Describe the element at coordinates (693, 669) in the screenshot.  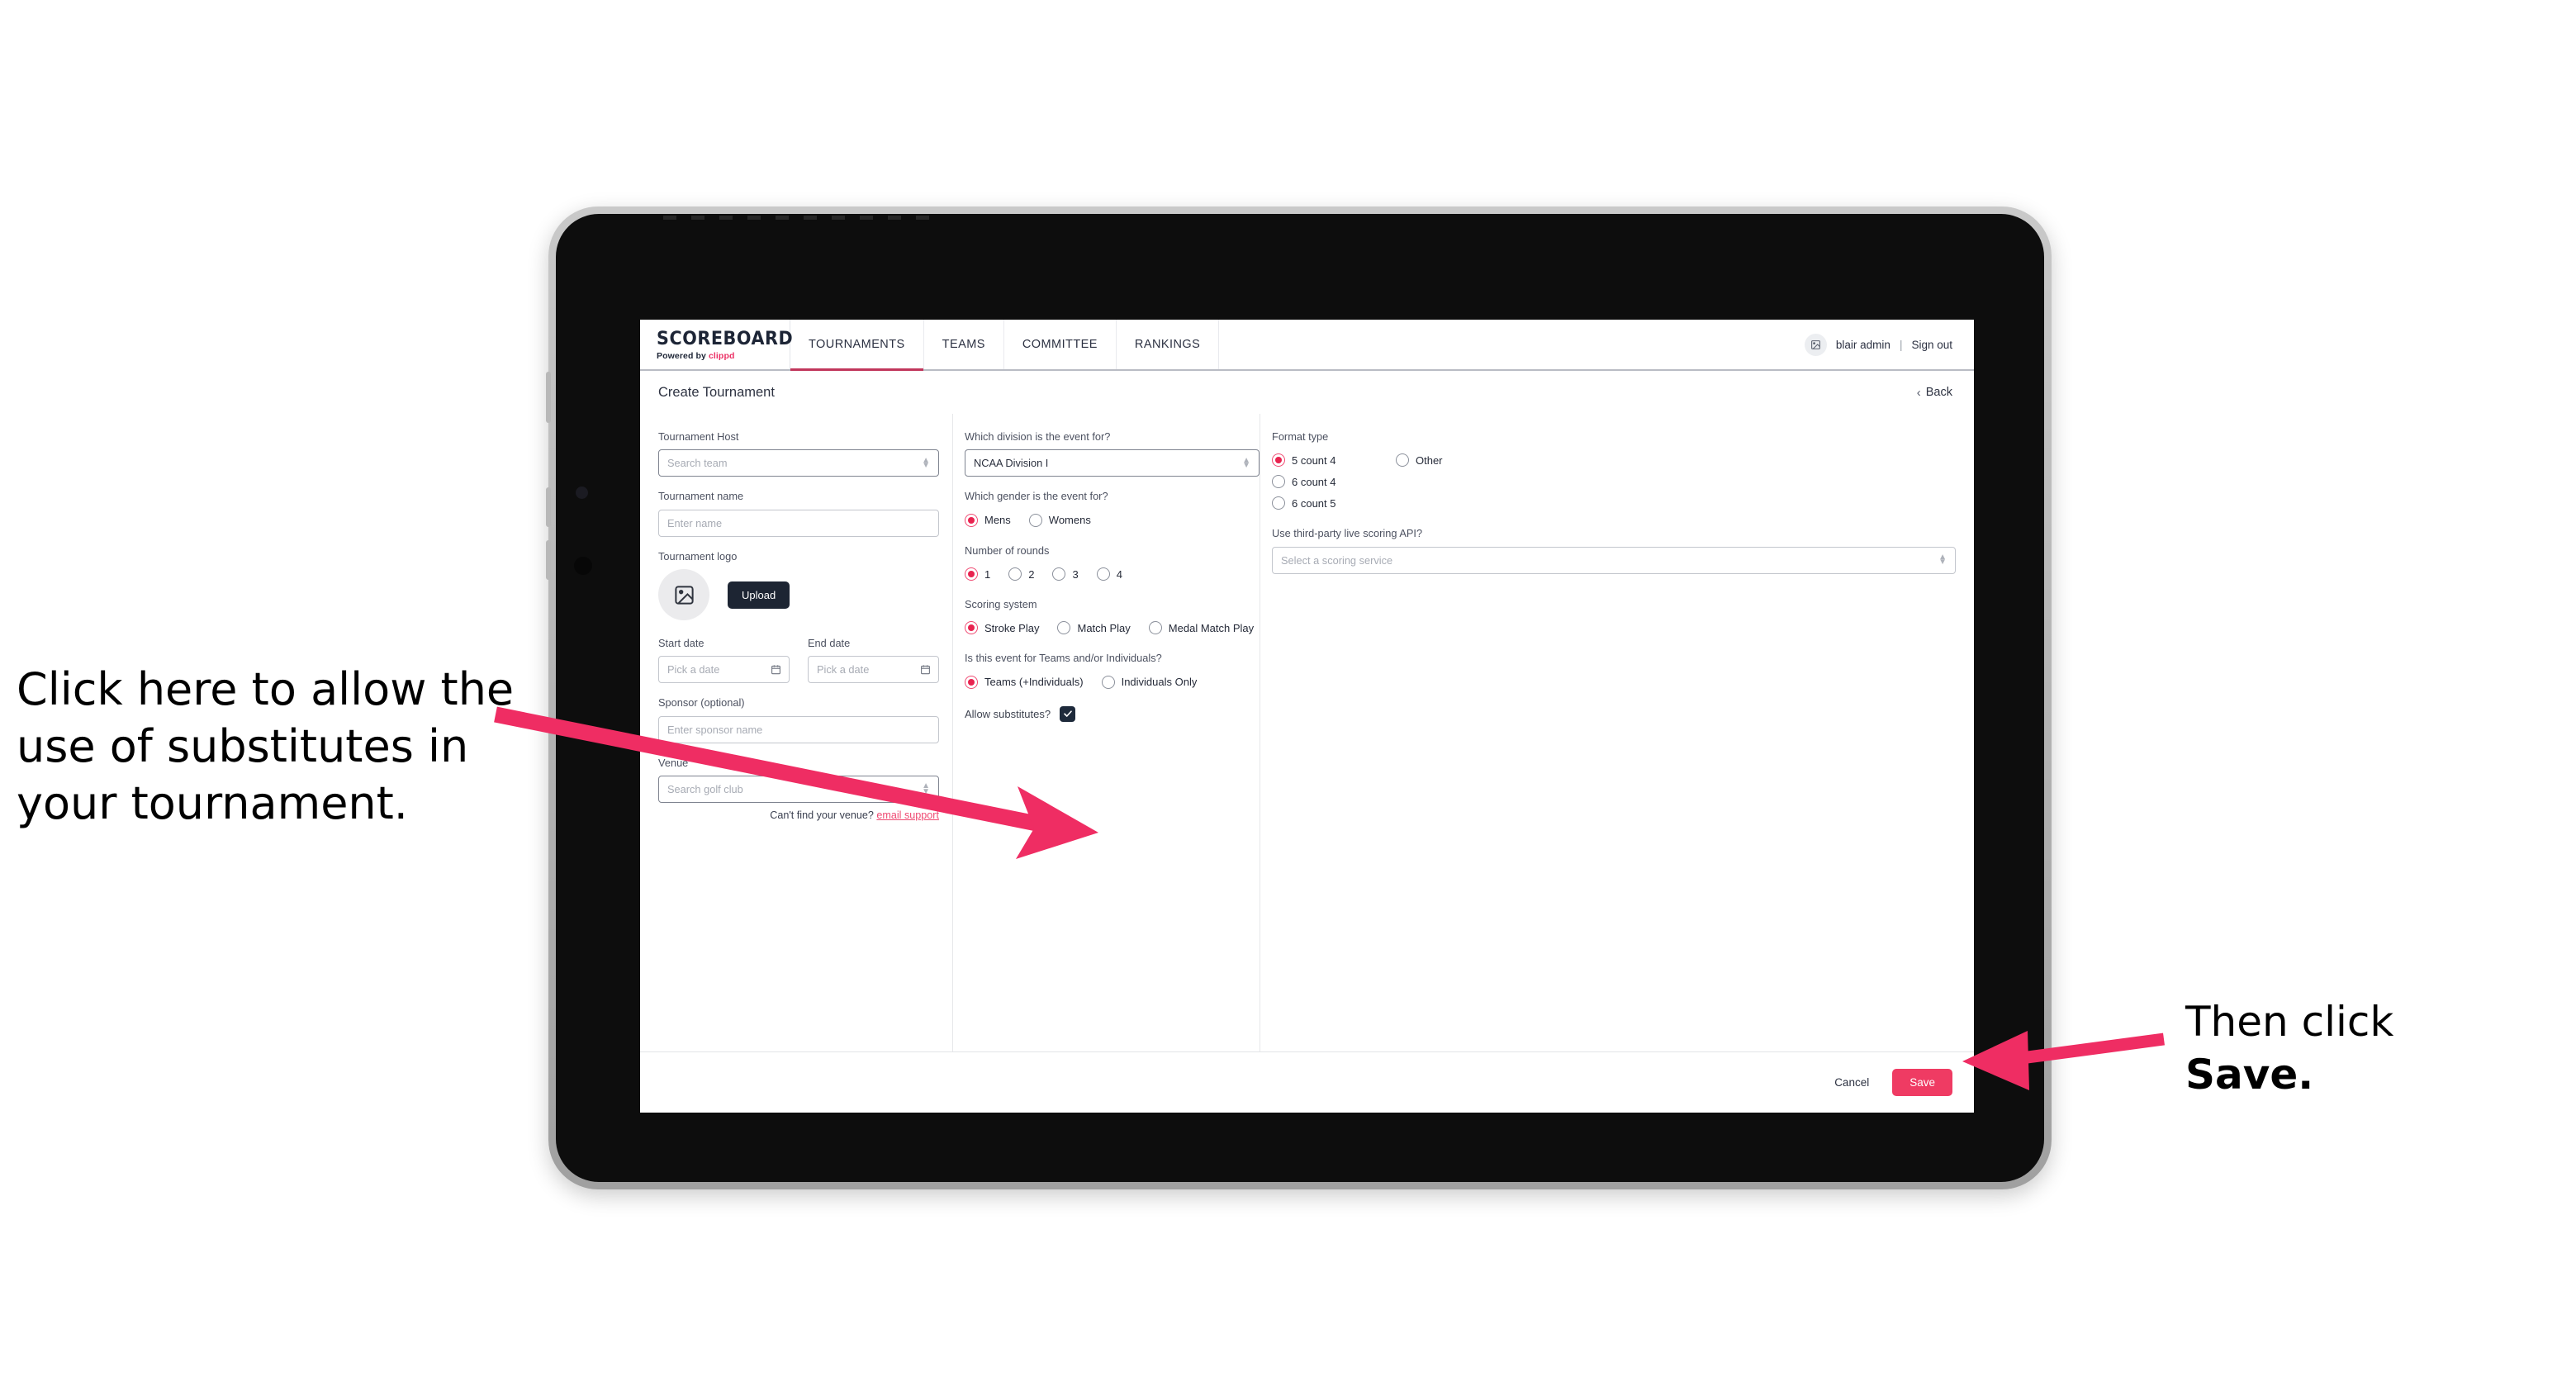
I see `start-date-placeholder: Pick a date` at that location.